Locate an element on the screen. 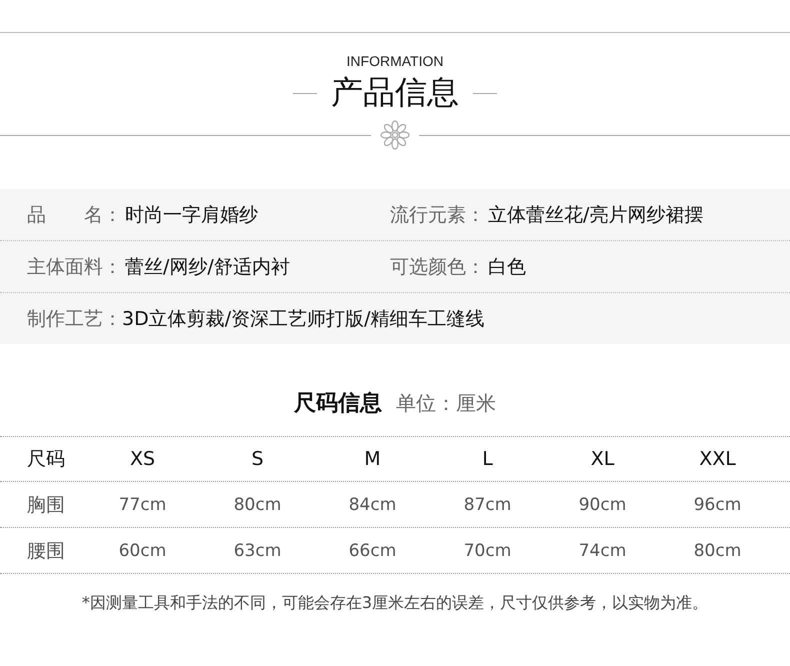 This screenshot has height=666, width=790. section-subtitle: INFORMATION is located at coordinates (395, 61).